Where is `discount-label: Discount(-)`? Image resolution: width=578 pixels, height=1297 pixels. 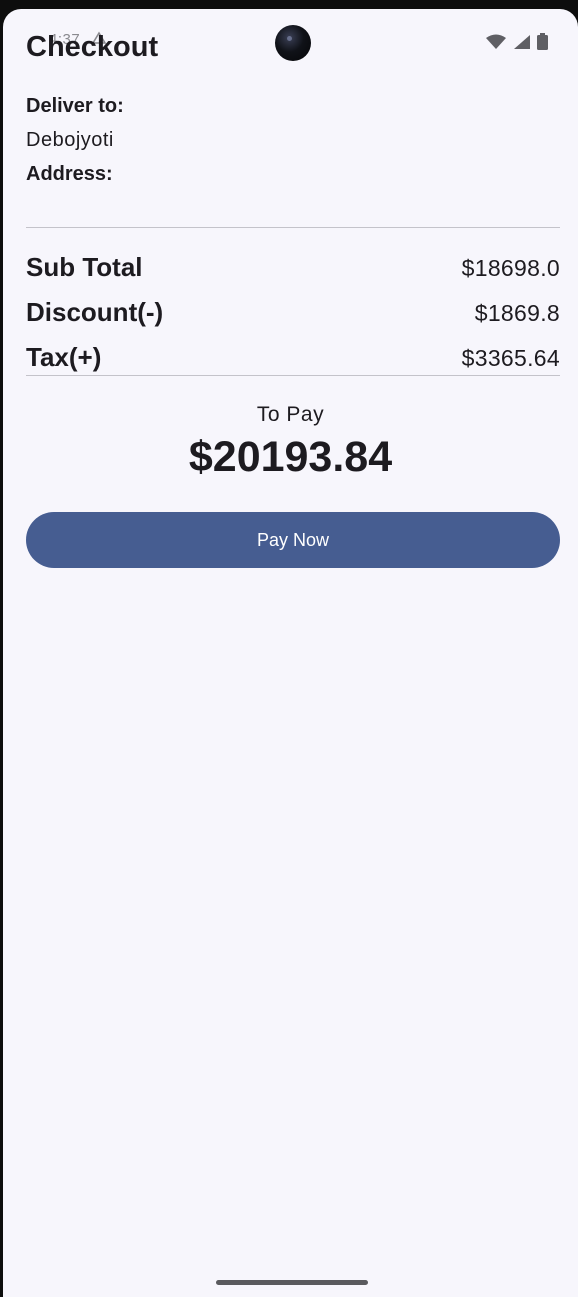 discount-label: Discount(-) is located at coordinates (95, 312).